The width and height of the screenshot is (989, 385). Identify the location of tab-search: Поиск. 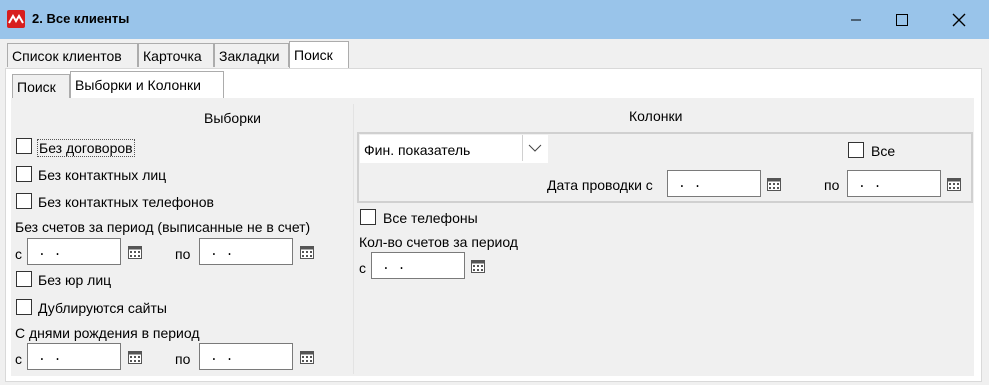
(319, 54).